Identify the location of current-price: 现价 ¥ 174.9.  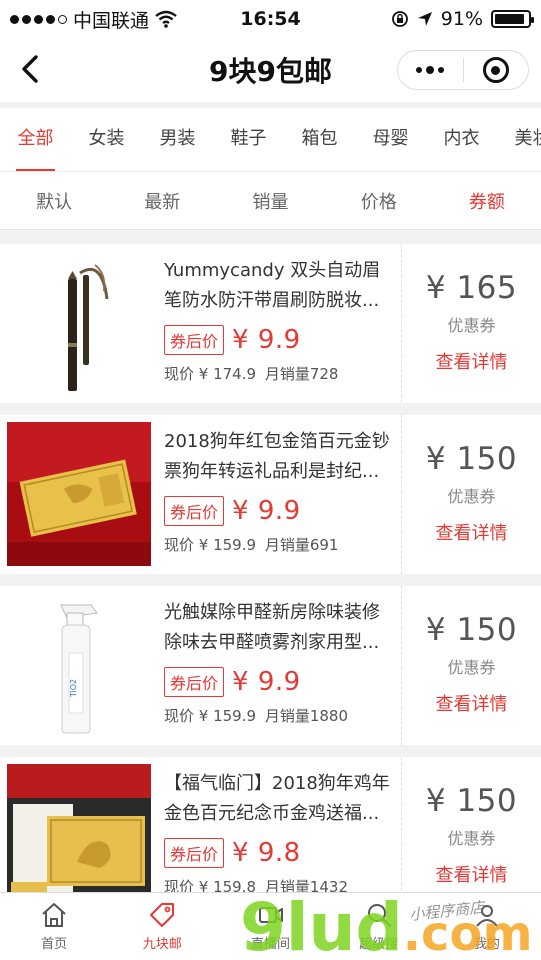
(210, 374).